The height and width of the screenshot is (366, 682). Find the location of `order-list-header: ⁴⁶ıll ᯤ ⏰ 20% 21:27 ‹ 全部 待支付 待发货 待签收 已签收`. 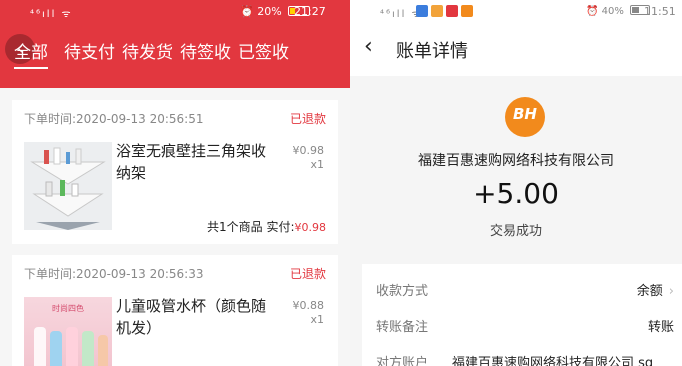

order-list-header: ⁴⁶ıll ᯤ ⏰ 20% 21:27 ‹ 全部 待支付 待发货 待签收 已签收 is located at coordinates (175, 44).